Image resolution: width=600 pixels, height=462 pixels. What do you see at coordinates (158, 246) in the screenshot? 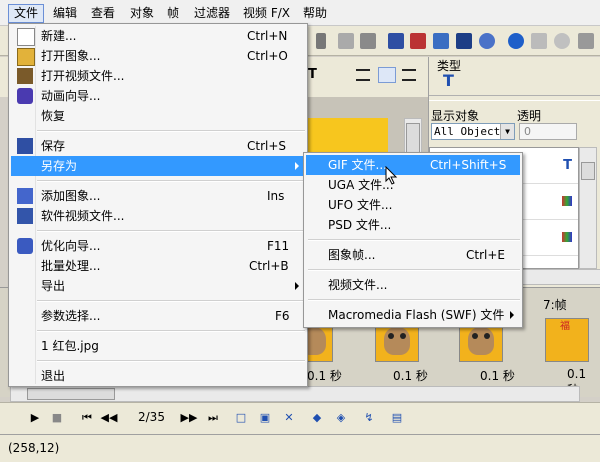
I see `menu-item-optimize-wizard: 优化向导... F11` at bounding box center [158, 246].